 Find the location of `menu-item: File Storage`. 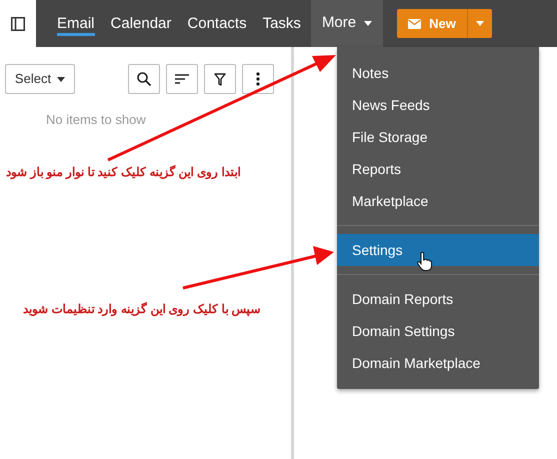

menu-item: File Storage is located at coordinates (438, 137).